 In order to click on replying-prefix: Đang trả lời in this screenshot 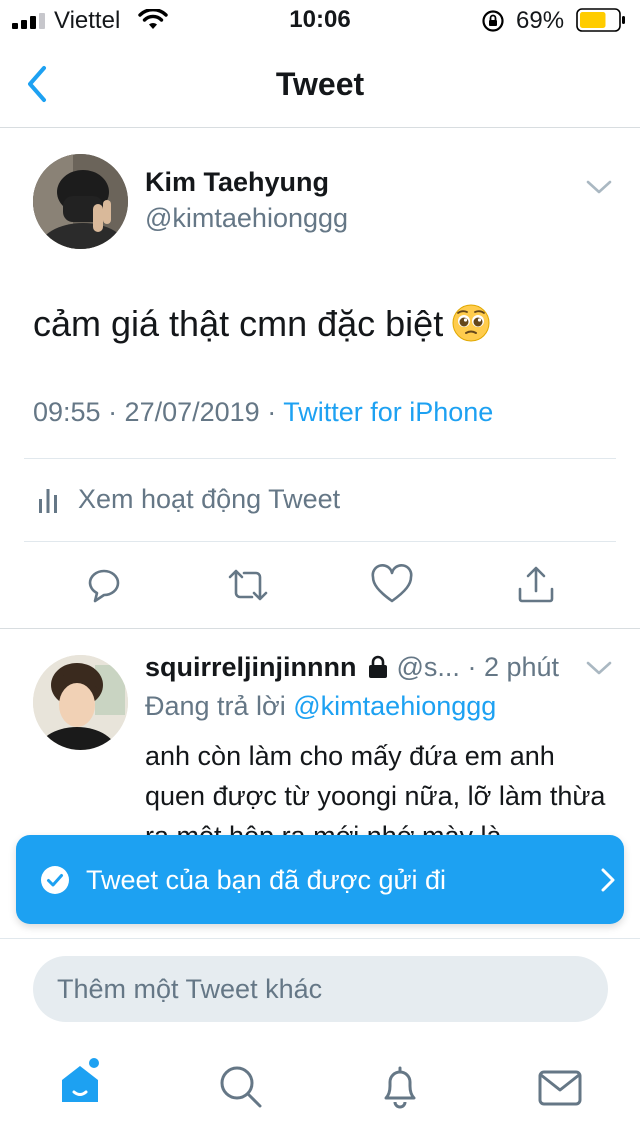, I will do `click(219, 706)`.